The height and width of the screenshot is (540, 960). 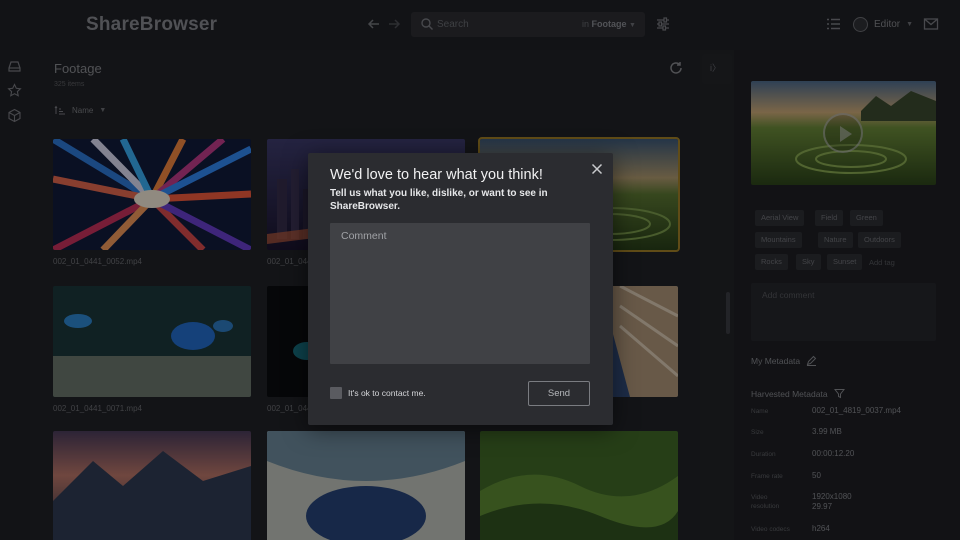 I want to click on send-button: Send, so click(x=559, y=393).